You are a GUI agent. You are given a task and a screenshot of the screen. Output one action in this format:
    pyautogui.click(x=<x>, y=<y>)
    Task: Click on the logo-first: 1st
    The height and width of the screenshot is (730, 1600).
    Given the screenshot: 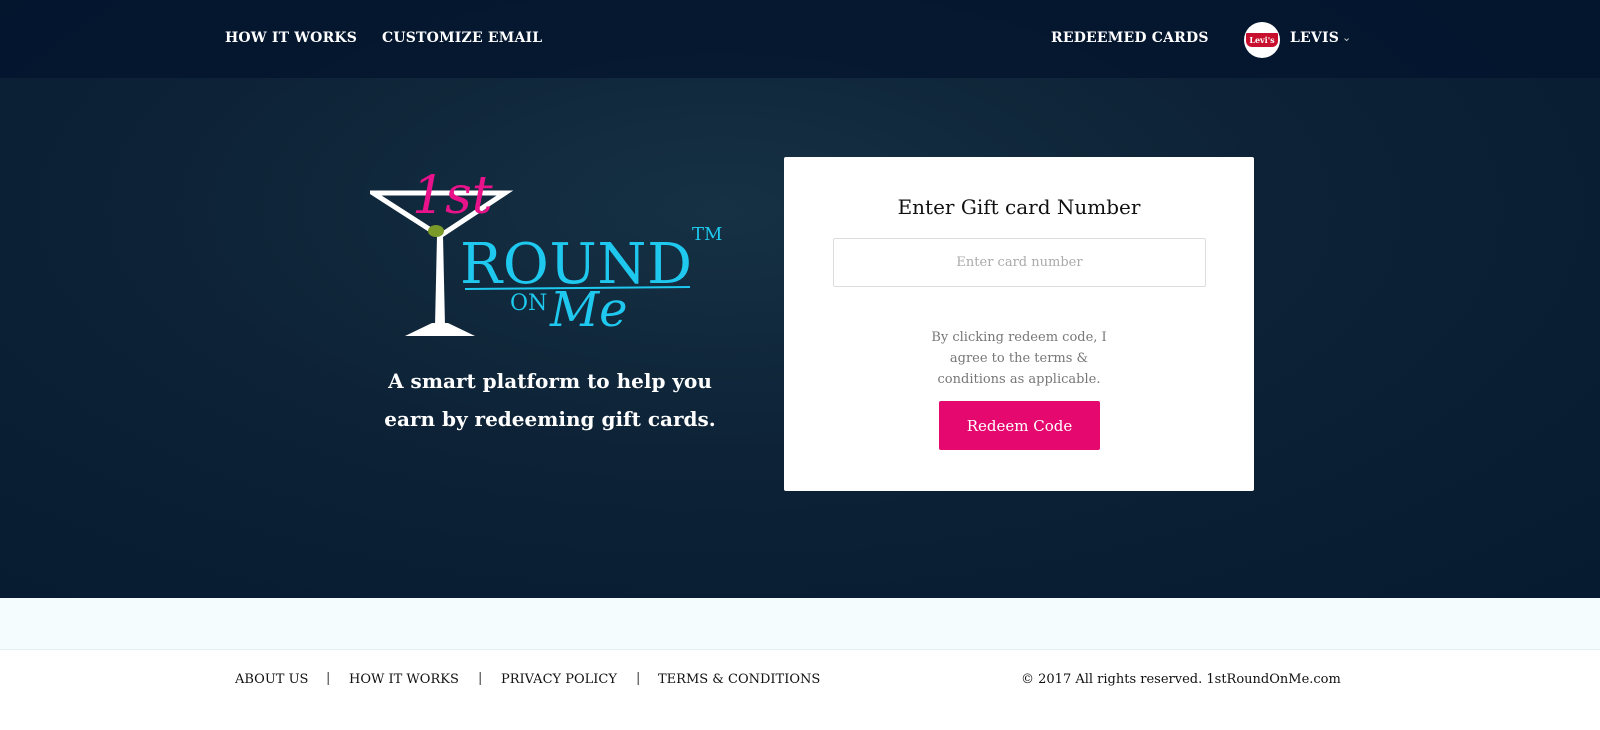 What is the action you would take?
    pyautogui.click(x=452, y=196)
    